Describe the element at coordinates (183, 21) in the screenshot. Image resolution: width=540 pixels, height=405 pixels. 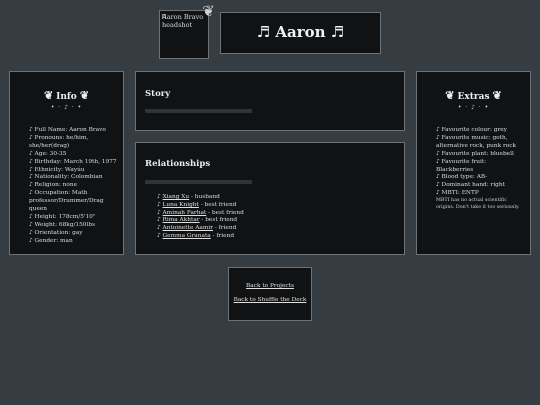
I see `headshot-image: Aaron Bravo headshot` at that location.